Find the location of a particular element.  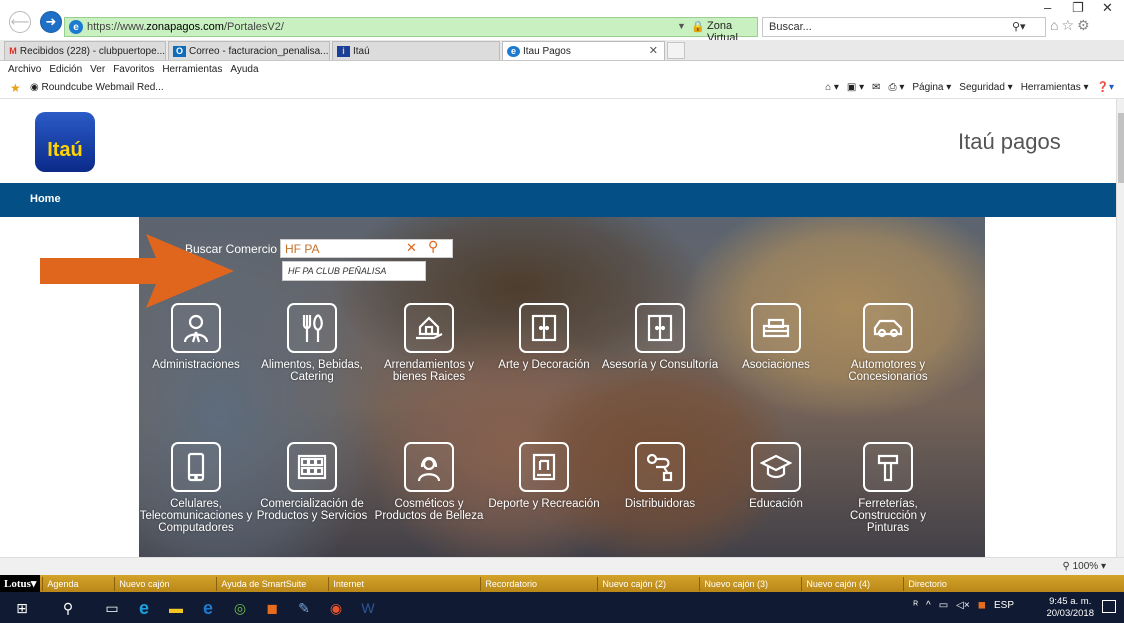

forward-button: ➜ is located at coordinates (51, 22).